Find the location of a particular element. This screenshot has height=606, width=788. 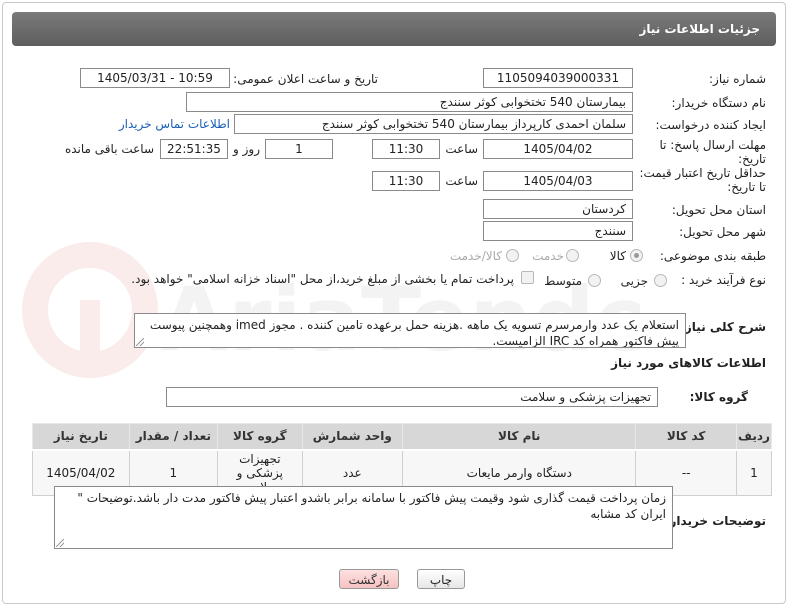

reply-date-field: 1405/04/02 is located at coordinates (558, 149).